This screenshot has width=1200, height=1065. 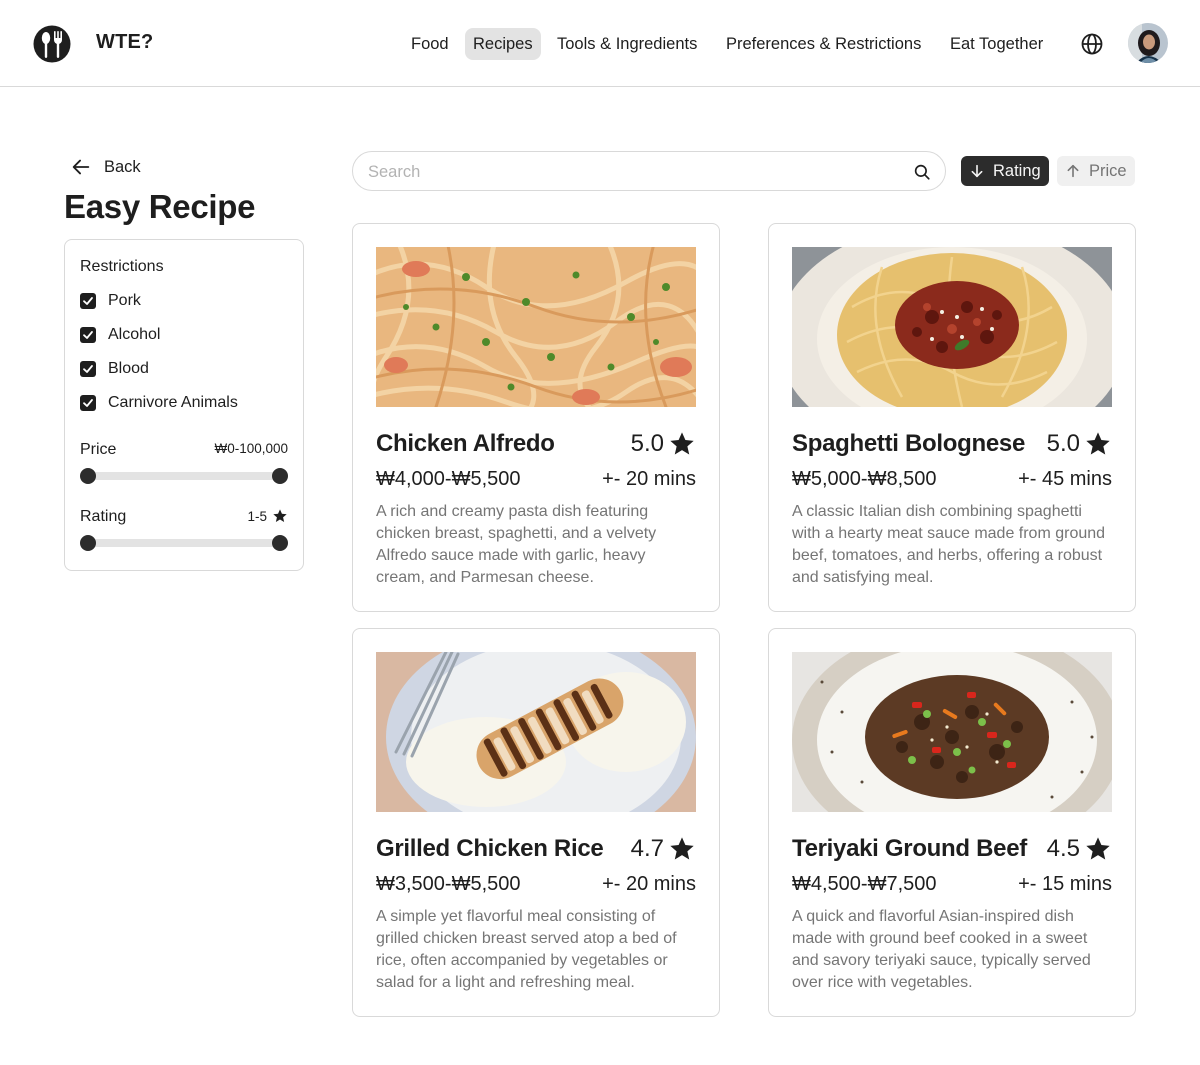 What do you see at coordinates (184, 543) in the screenshot?
I see `rating-range-slider` at bounding box center [184, 543].